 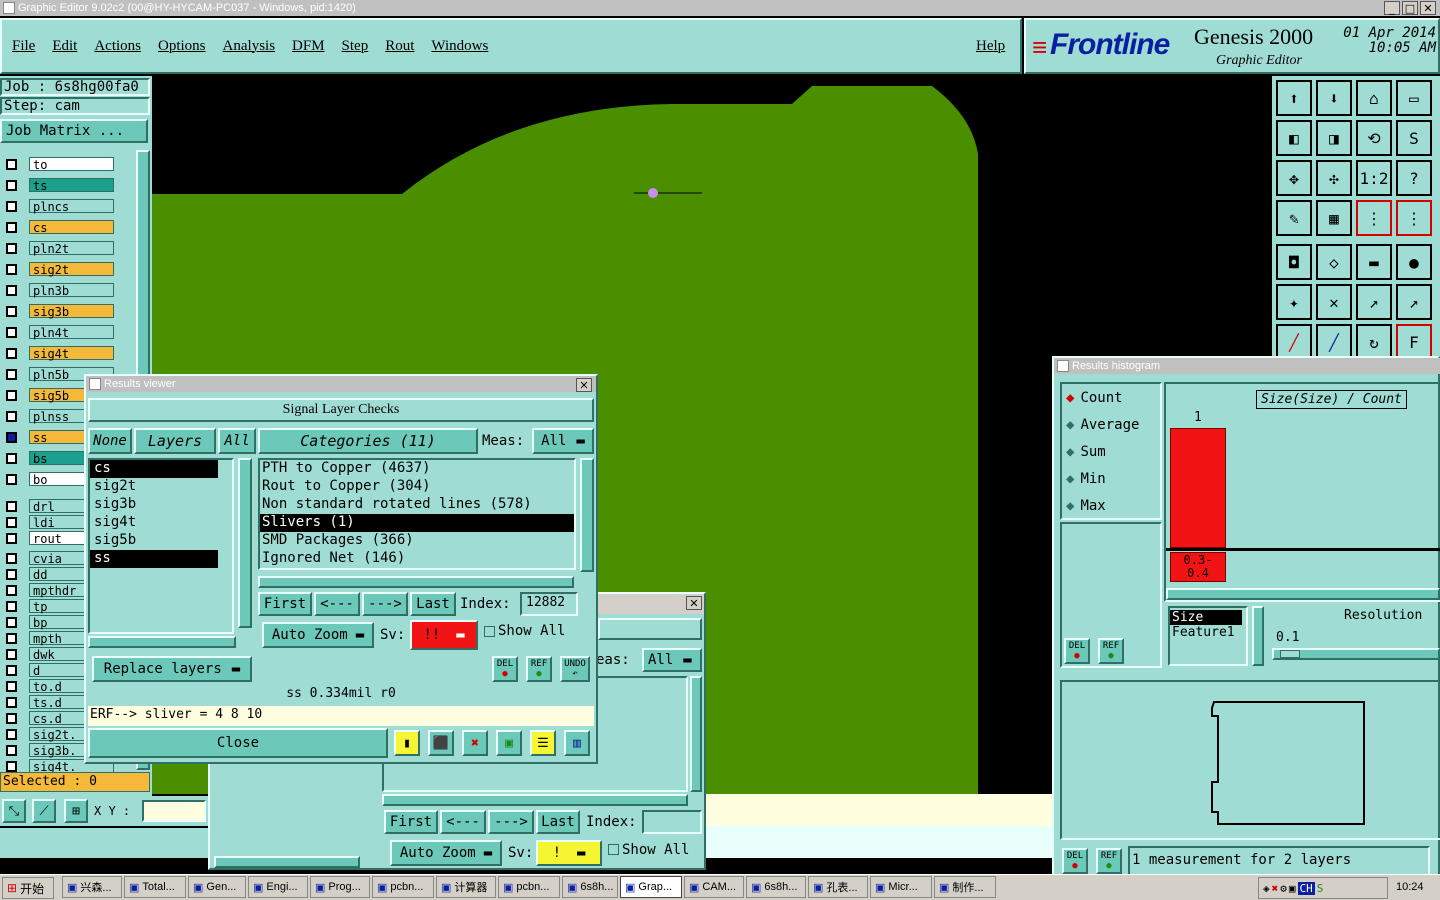 I want to click on del-button: DEL ●, so click(x=505, y=669).